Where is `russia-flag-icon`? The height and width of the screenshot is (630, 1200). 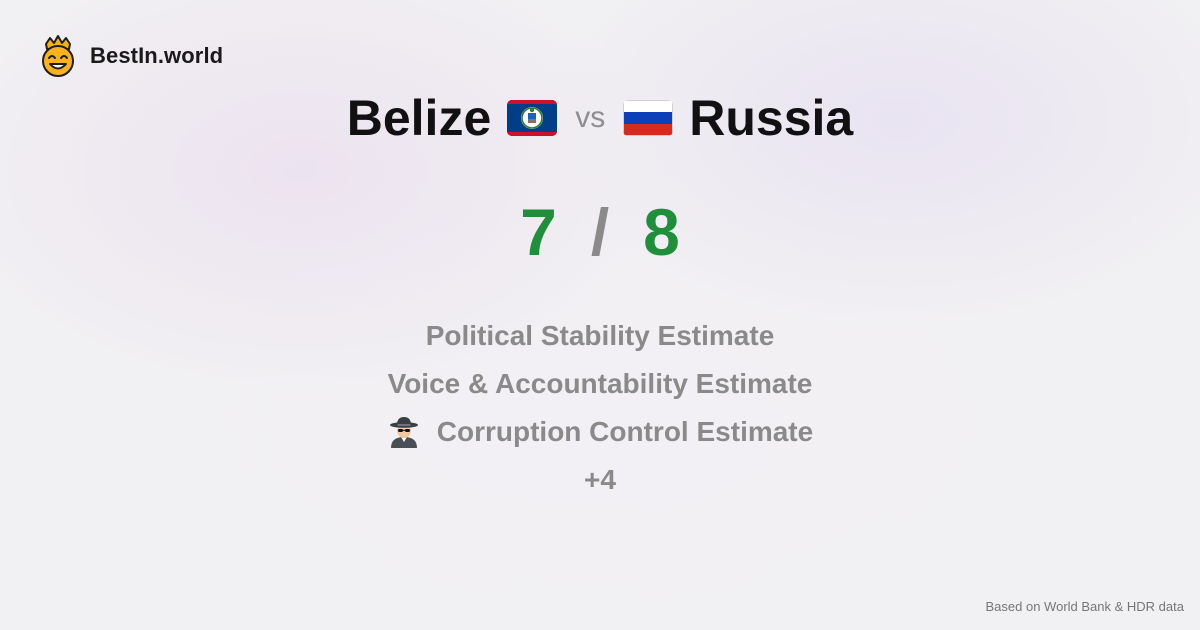 russia-flag-icon is located at coordinates (648, 118).